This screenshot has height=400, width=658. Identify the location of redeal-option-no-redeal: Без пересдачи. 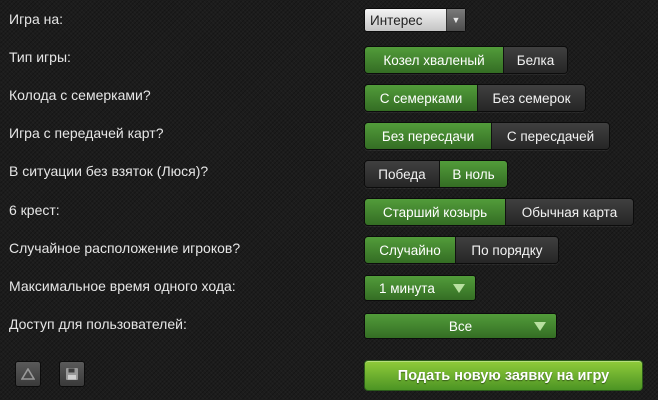
(428, 136).